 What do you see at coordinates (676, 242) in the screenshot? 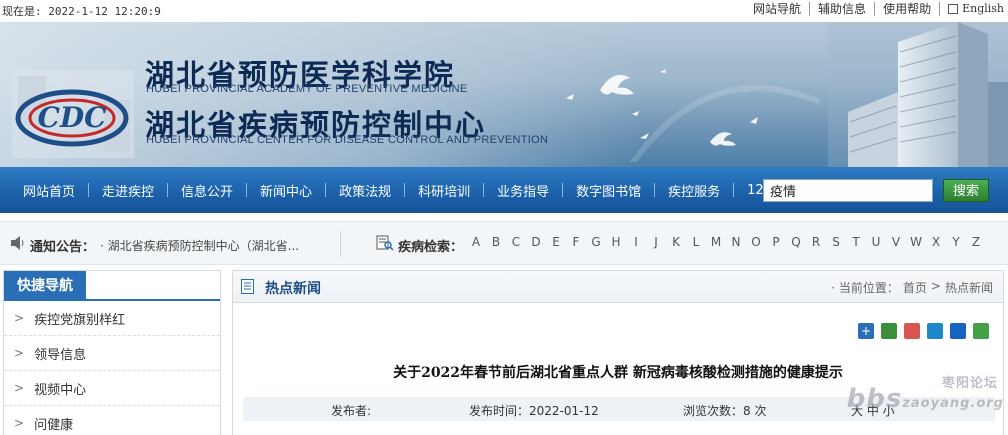
I see `letter-link: K` at bounding box center [676, 242].